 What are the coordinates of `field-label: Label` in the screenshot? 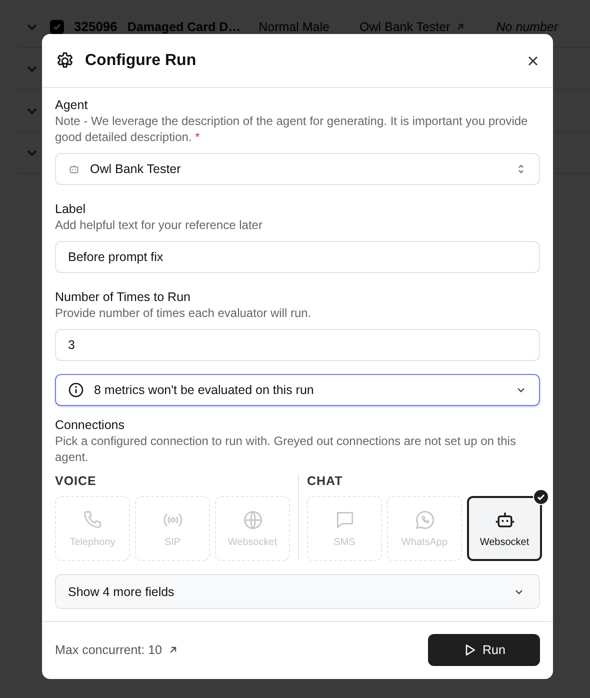 It's located at (71, 209).